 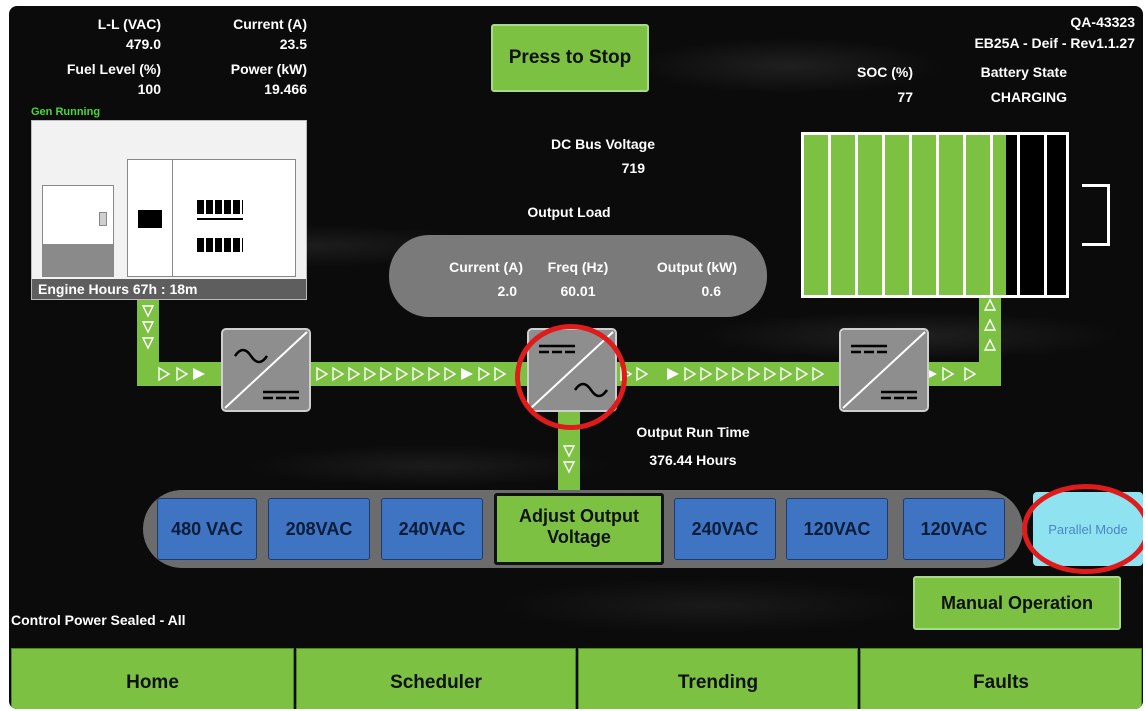 I want to click on gen-power-value: 19.466, so click(x=285, y=89).